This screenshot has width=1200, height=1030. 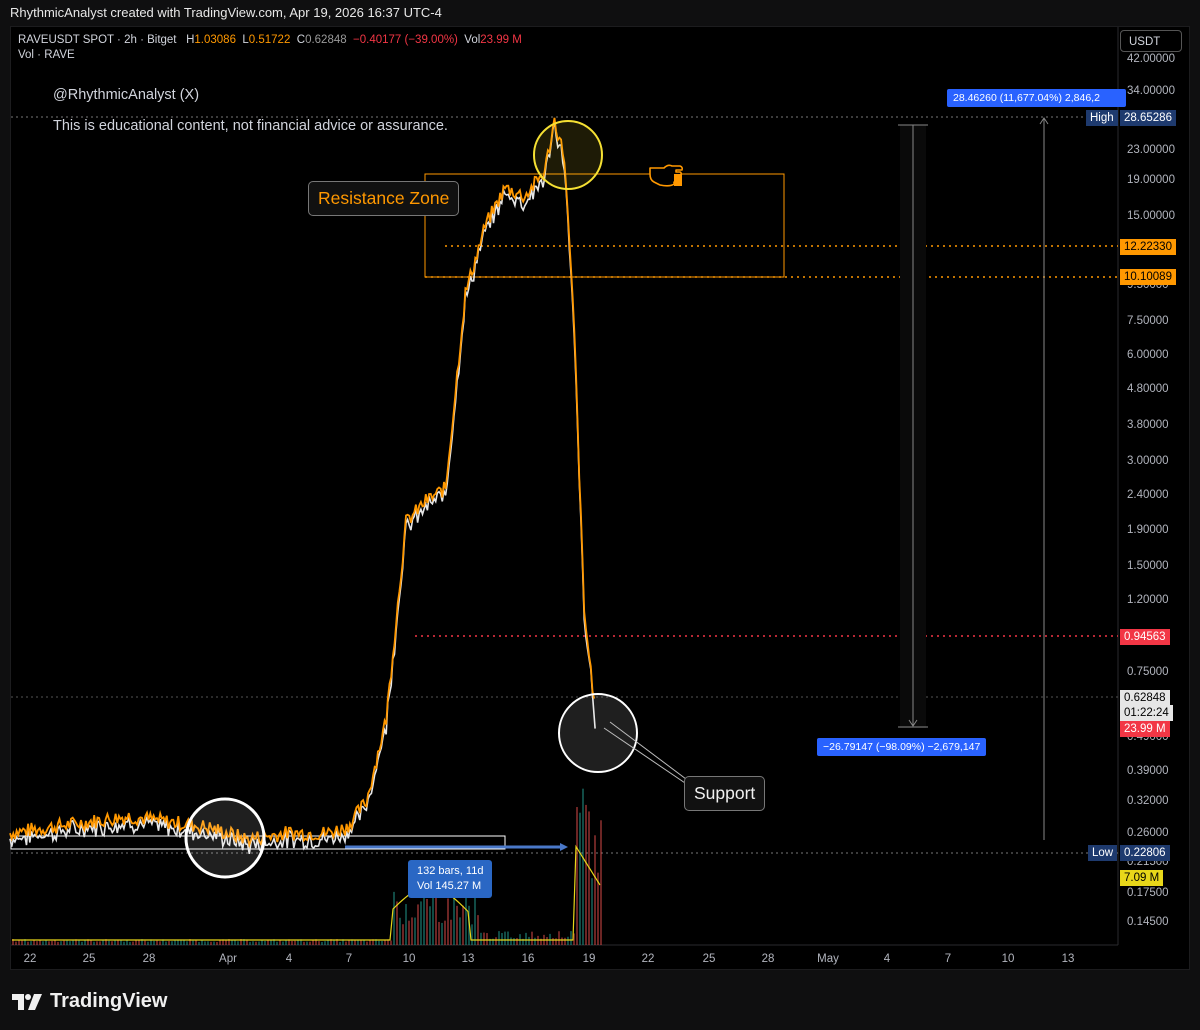 What do you see at coordinates (1148, 118) in the screenshot?
I see `high-tag-value: 28.65286` at bounding box center [1148, 118].